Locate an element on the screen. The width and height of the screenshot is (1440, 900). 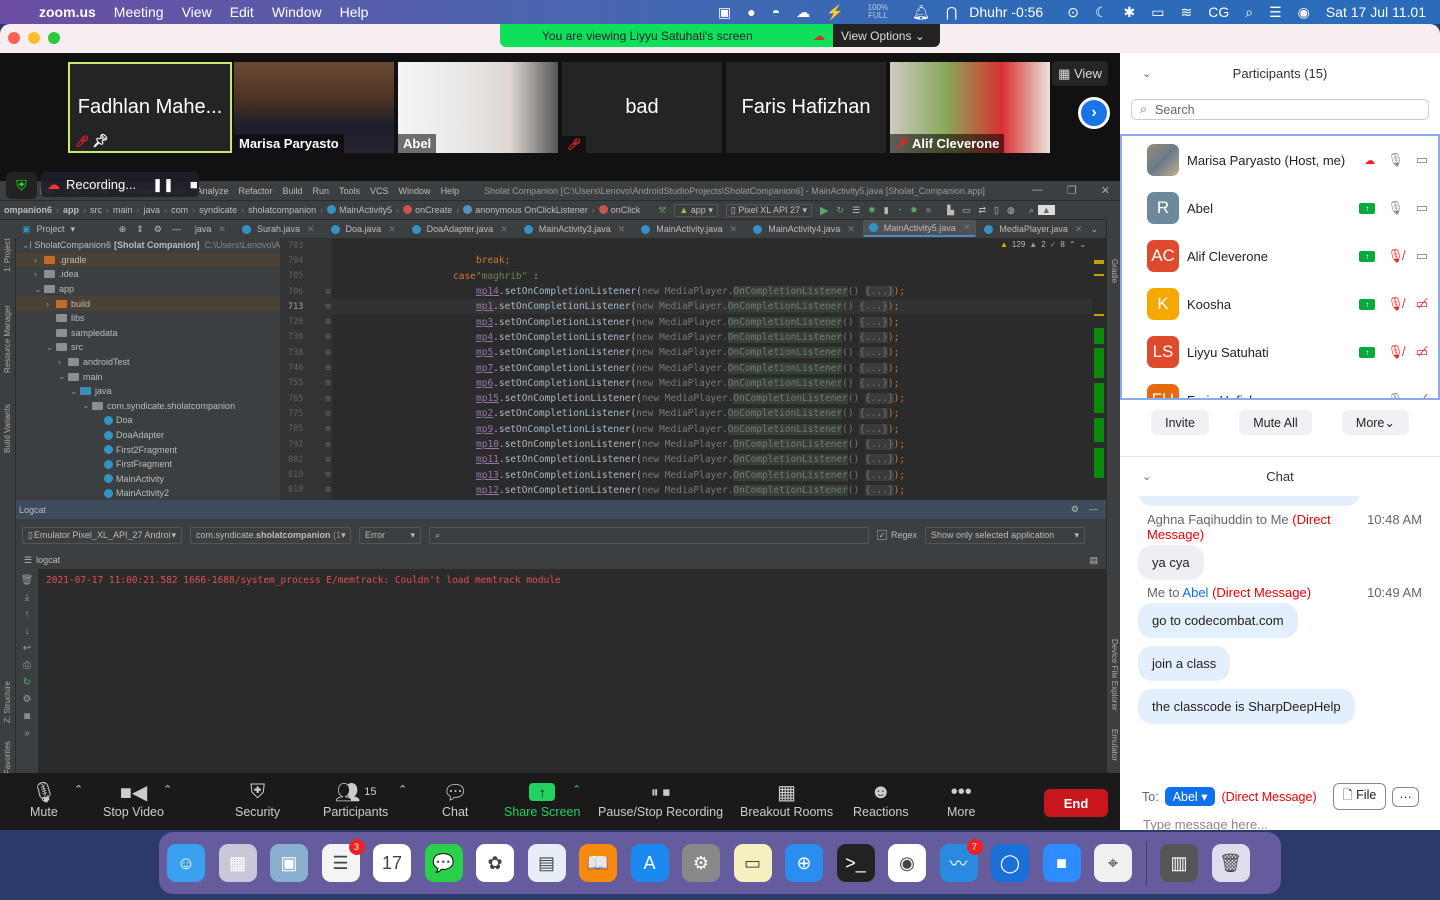
tool-build-variants: Build Variants is located at coordinates (7, 428).